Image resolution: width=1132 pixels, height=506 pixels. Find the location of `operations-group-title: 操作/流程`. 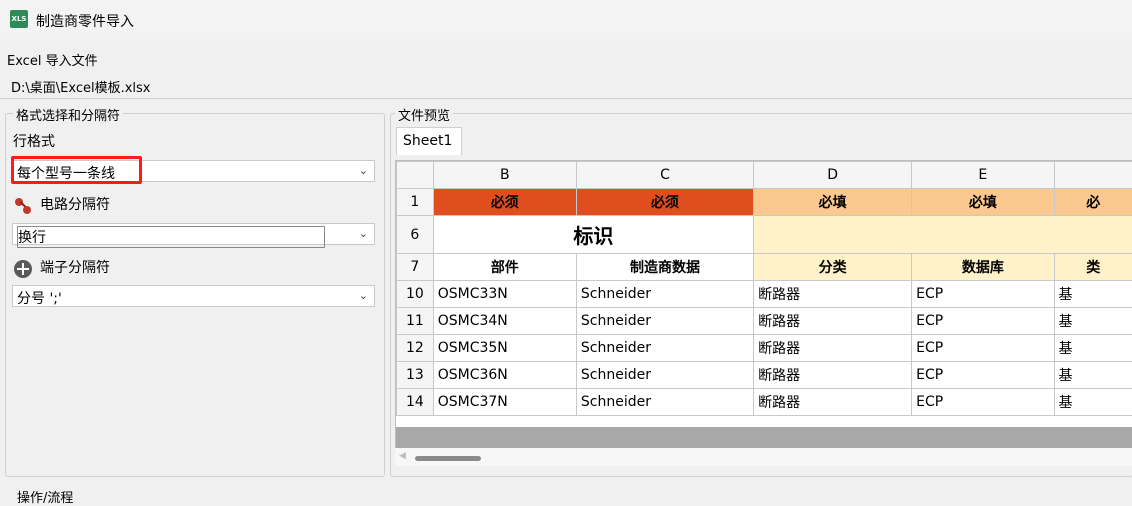

operations-group-title: 操作/流程 is located at coordinates (45, 496).